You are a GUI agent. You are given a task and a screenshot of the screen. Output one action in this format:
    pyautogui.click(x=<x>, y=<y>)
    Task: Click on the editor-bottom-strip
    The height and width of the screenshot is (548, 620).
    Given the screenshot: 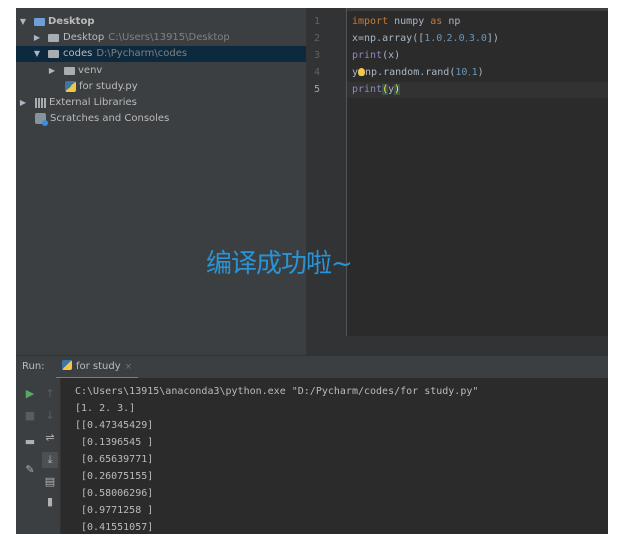 What is the action you would take?
    pyautogui.click(x=457, y=345)
    